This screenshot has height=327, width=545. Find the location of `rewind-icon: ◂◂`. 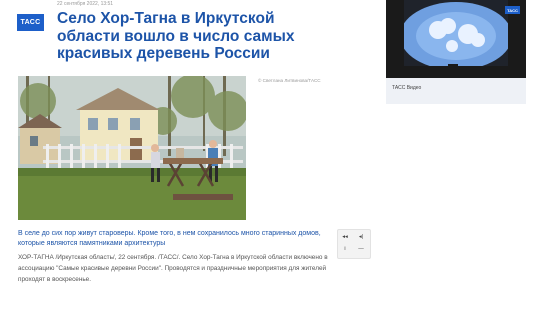

rewind-icon: ◂◂ is located at coordinates (345, 237).